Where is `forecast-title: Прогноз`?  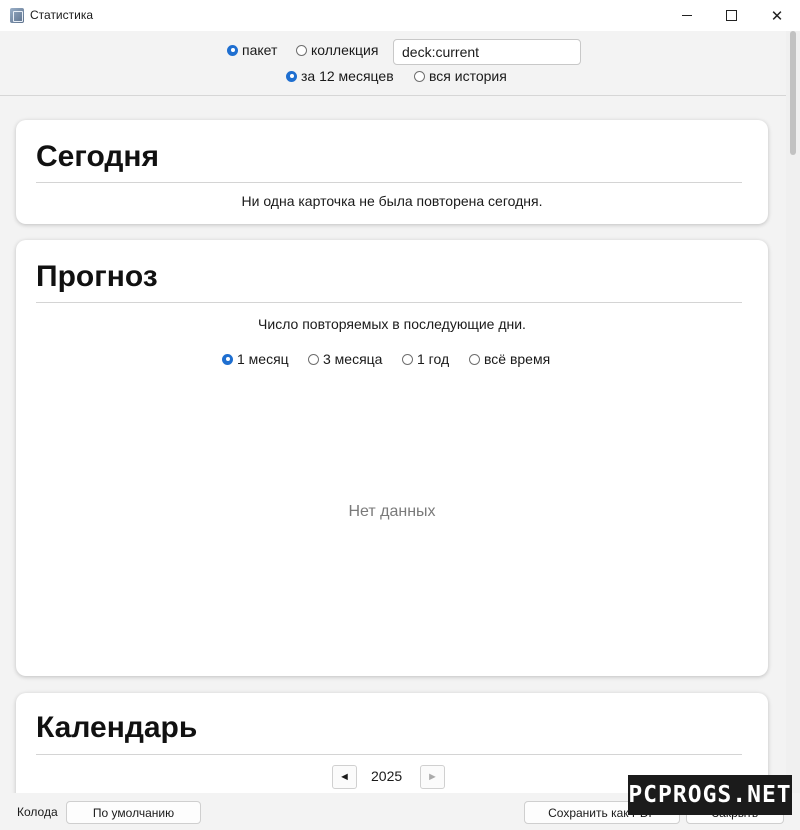
forecast-title: Прогноз is located at coordinates (97, 276).